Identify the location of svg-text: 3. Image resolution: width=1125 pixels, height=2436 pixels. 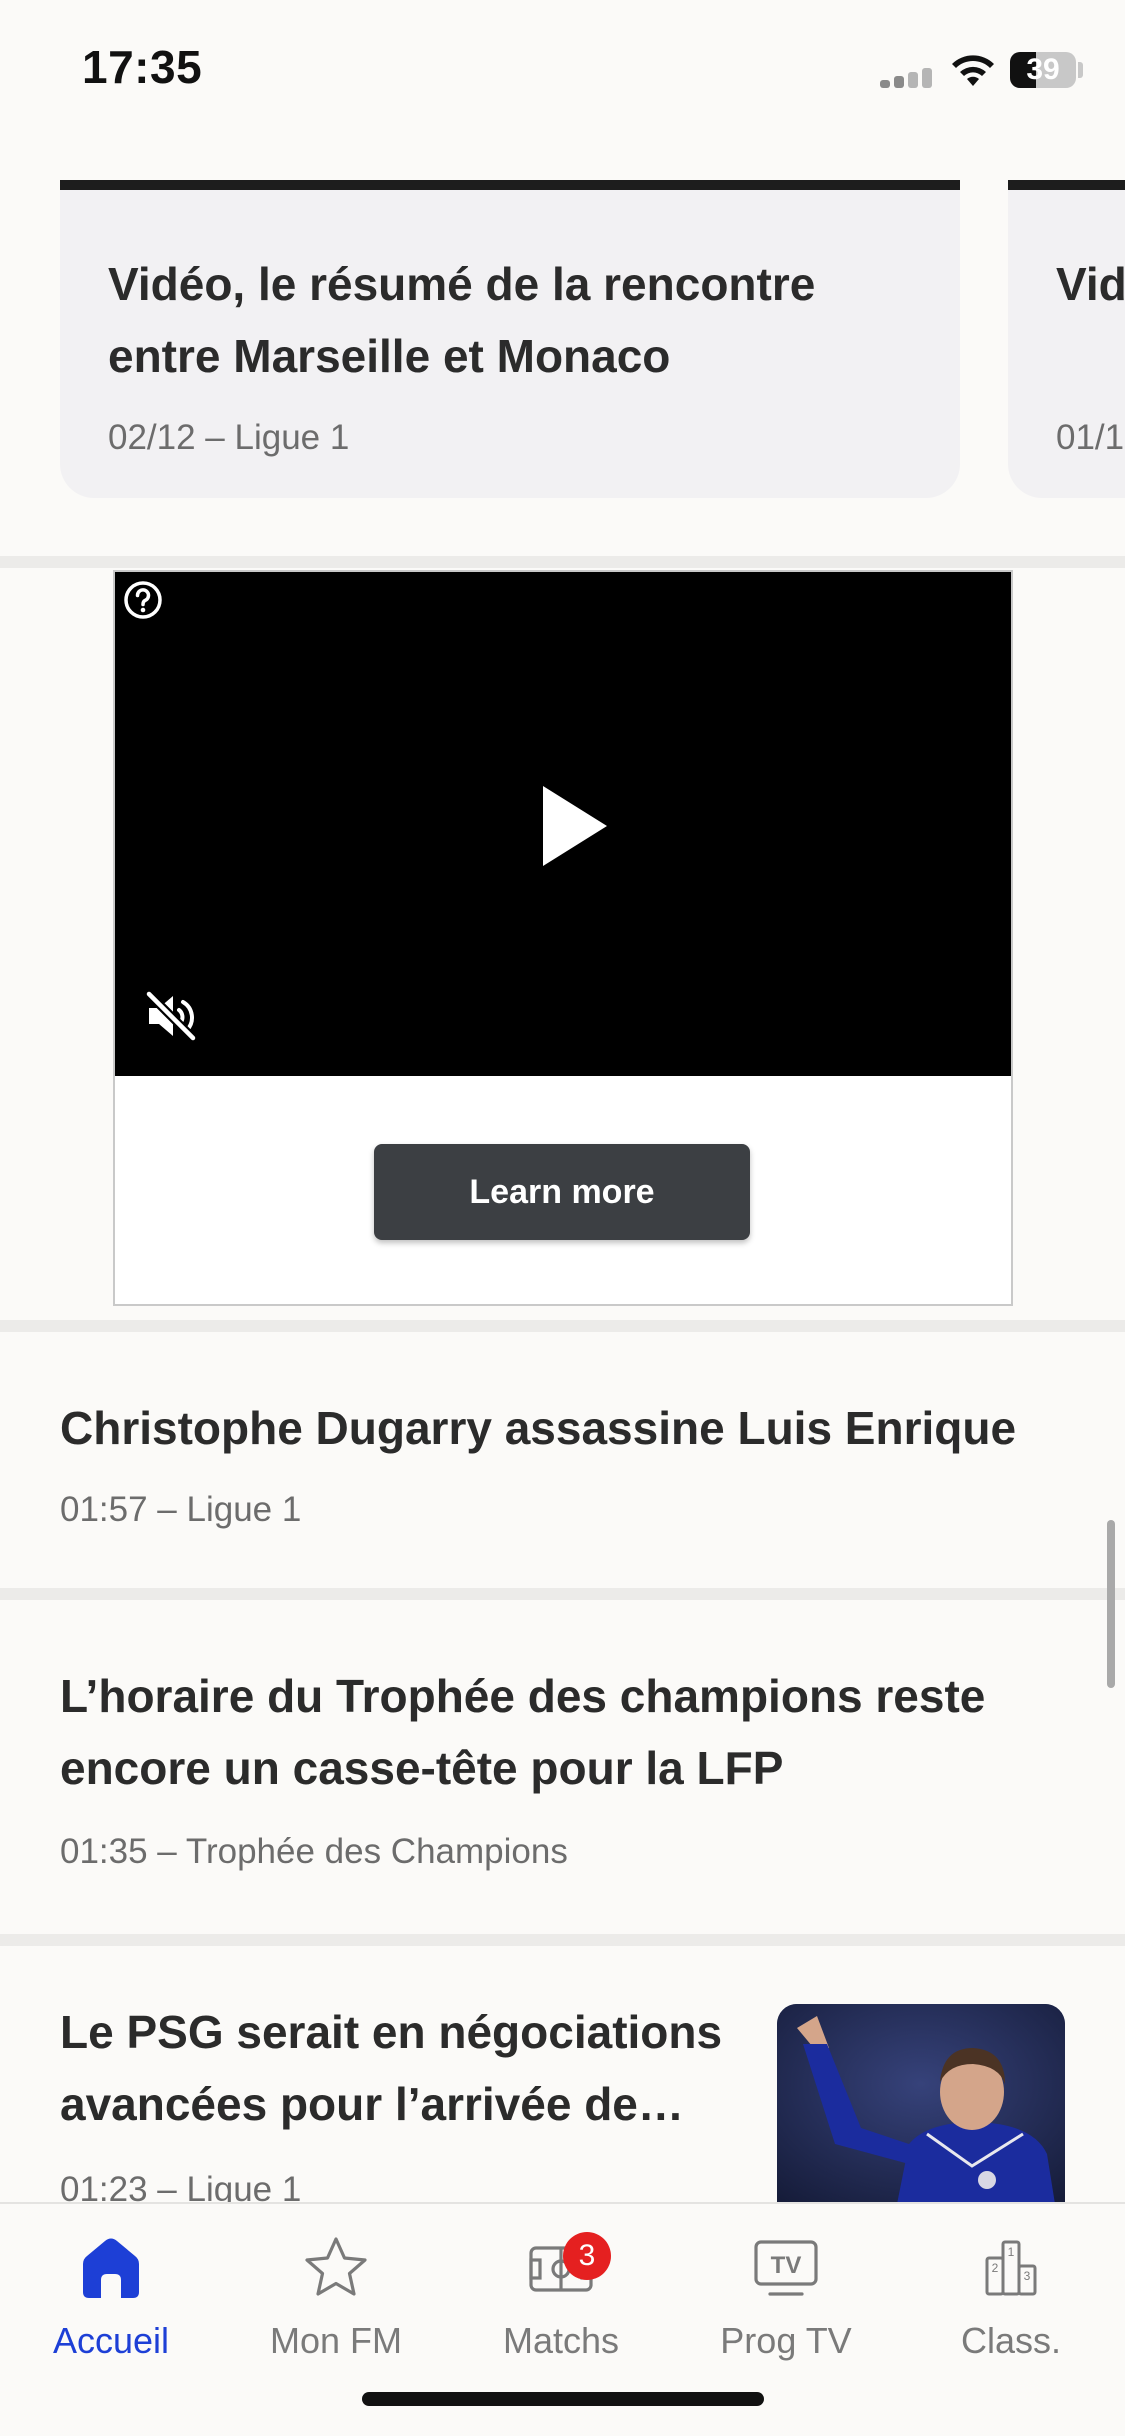
(1027, 2276).